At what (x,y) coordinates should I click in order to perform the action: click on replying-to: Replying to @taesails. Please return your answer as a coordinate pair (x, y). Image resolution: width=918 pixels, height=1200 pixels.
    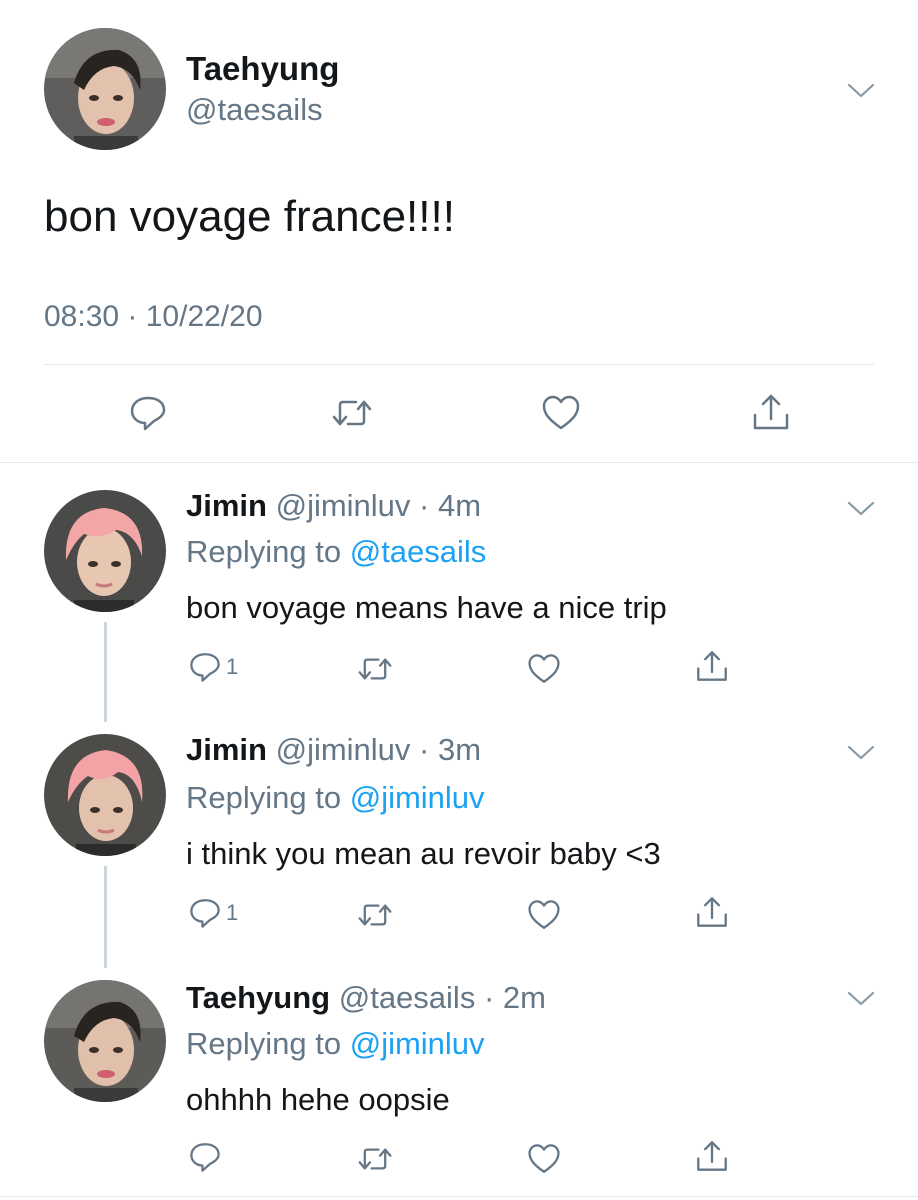
    Looking at the image, I should click on (336, 552).